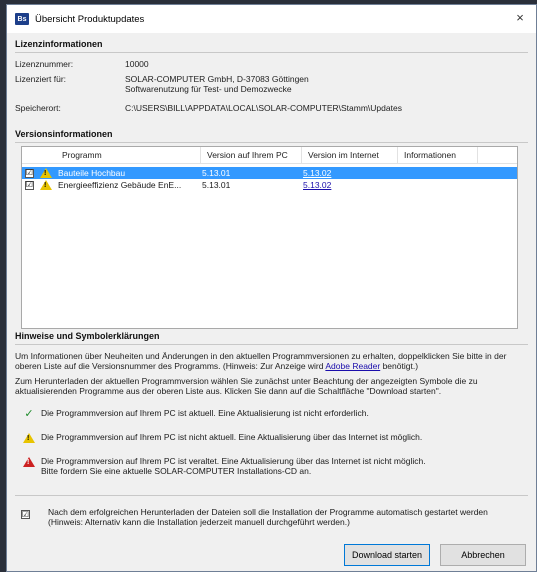 The height and width of the screenshot is (572, 537). Describe the element at coordinates (208, 89) in the screenshot. I see `licensed-to-line2: Softwarenutzung für Test- und Demozwecke` at that location.